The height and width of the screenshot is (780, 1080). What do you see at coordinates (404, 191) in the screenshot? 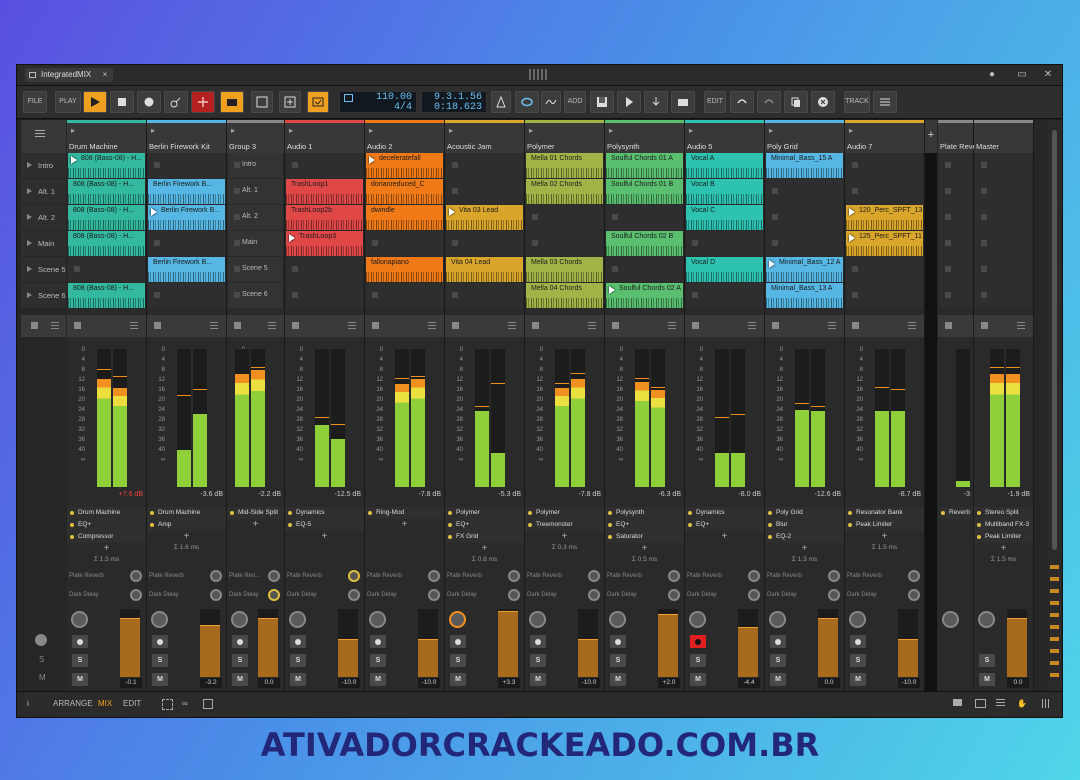
I see `clip: dorianreduced_C` at bounding box center [404, 191].